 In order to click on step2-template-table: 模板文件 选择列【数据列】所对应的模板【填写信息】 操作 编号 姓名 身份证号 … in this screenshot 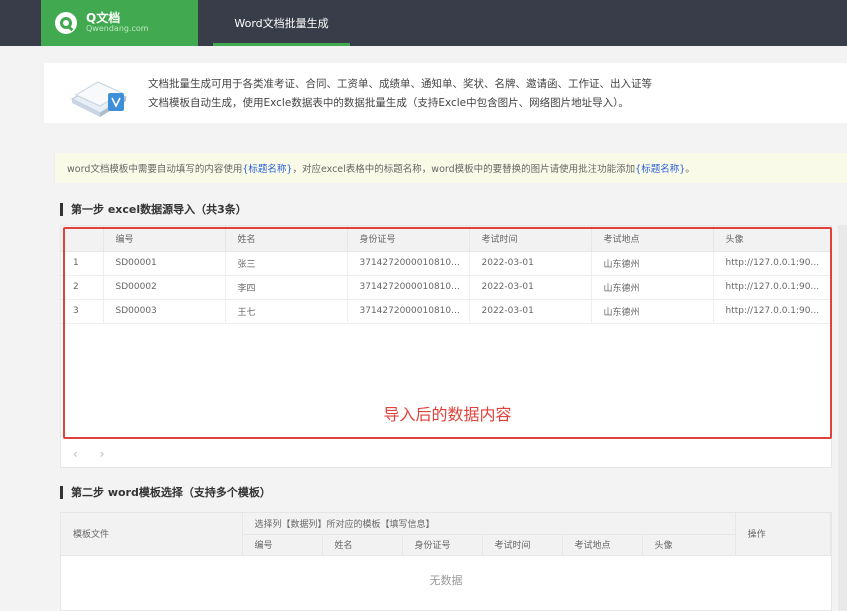, I will do `click(446, 534)`.